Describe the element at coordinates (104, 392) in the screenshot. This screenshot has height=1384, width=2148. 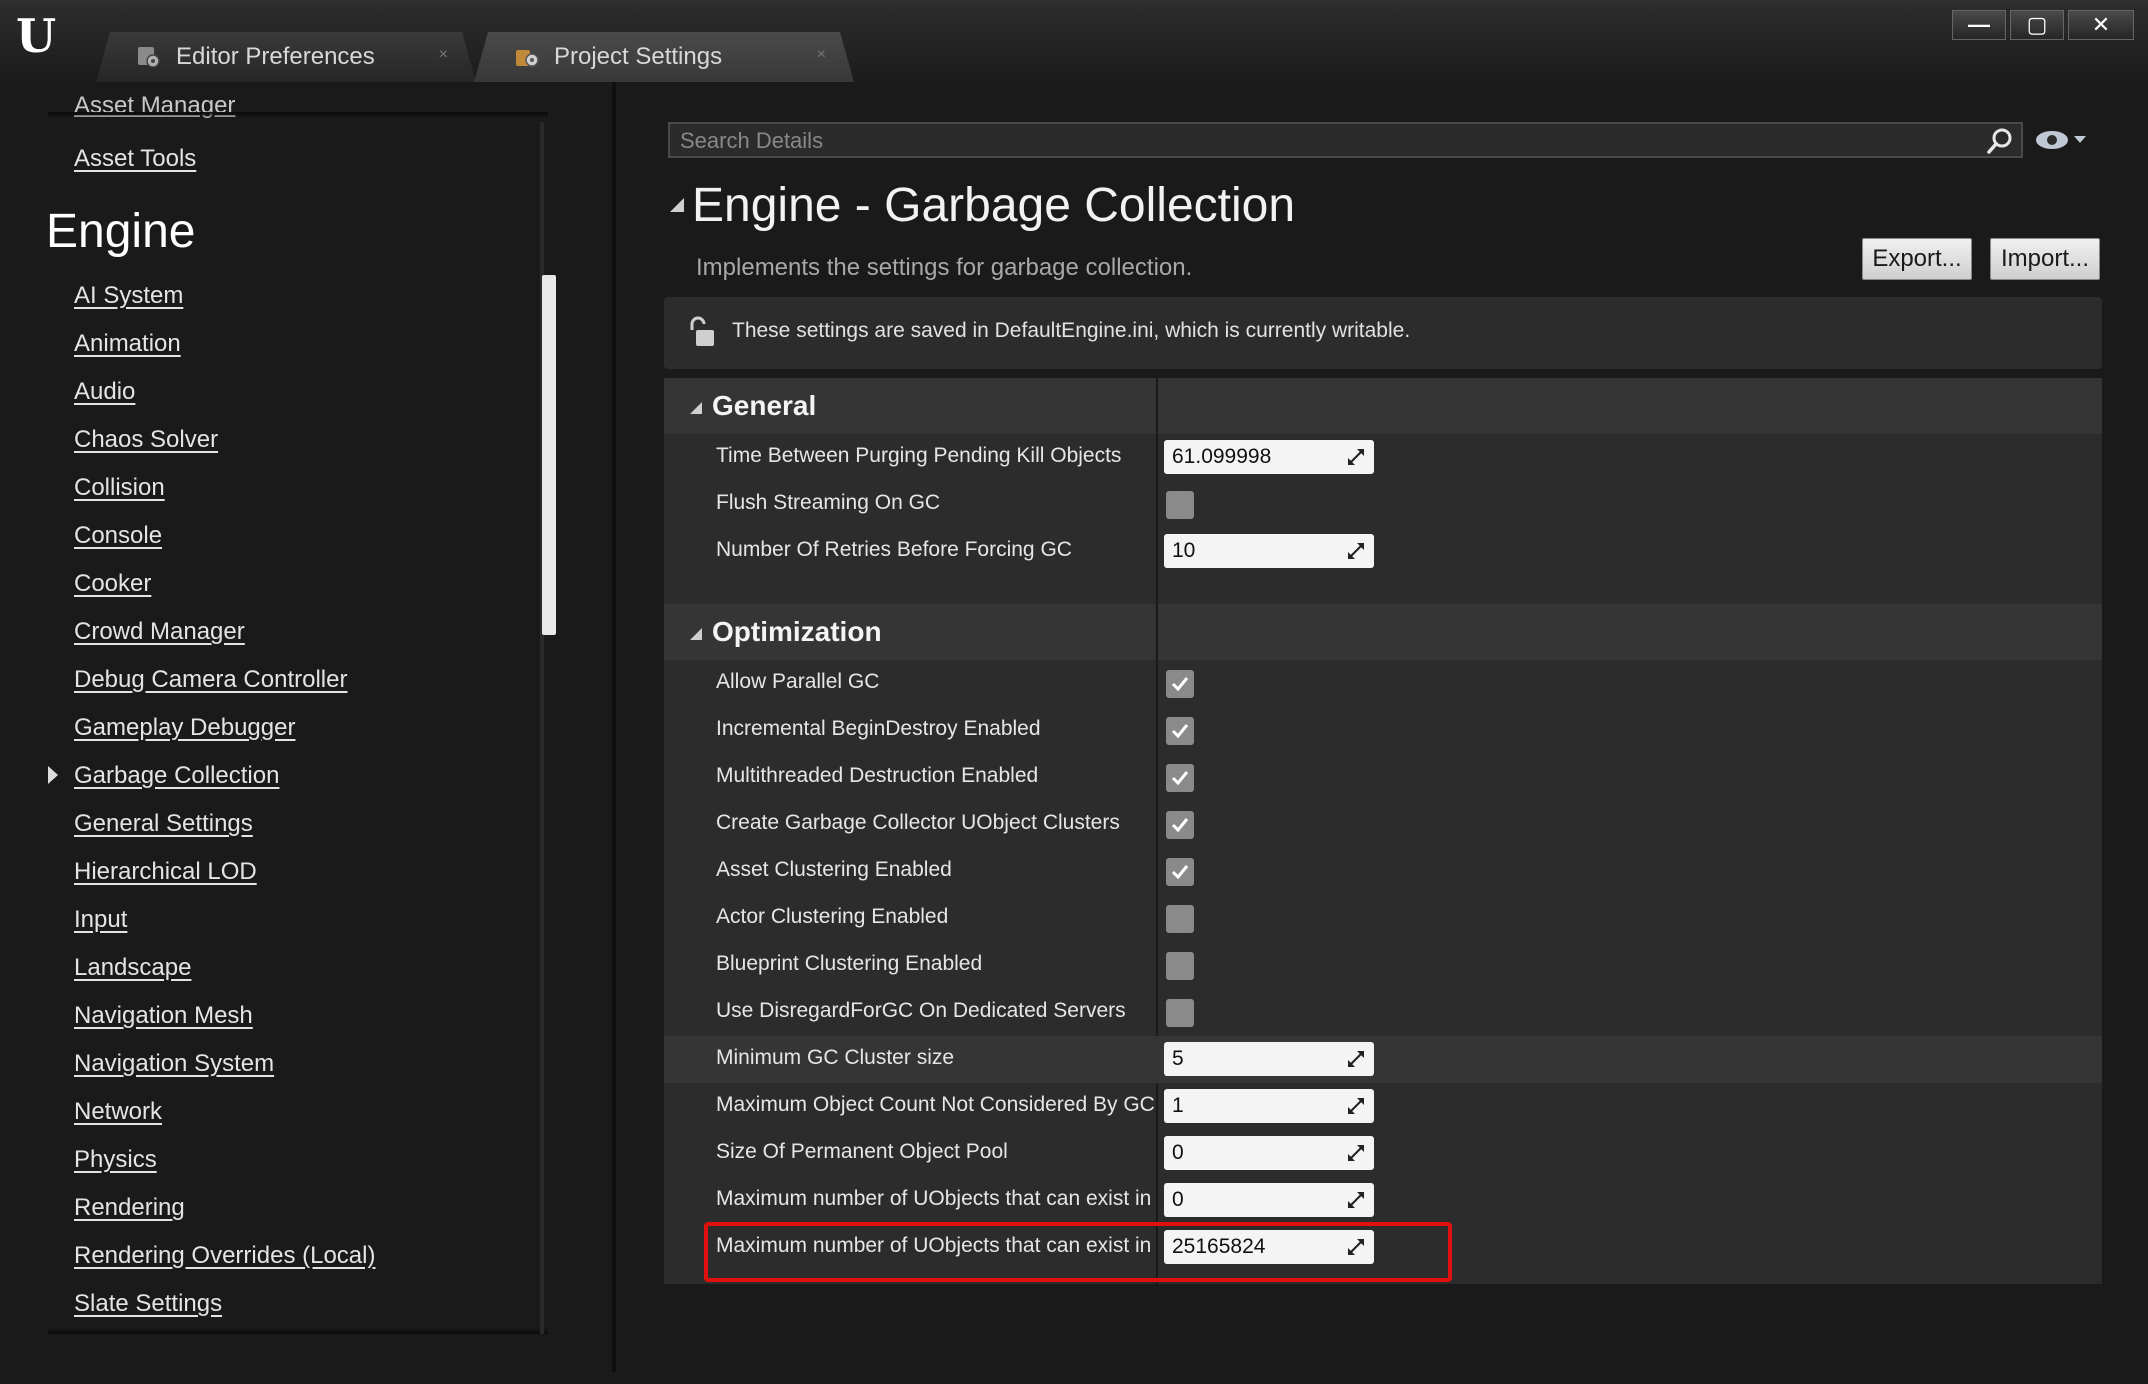
I see `sidebar-item-audio: Audio` at that location.